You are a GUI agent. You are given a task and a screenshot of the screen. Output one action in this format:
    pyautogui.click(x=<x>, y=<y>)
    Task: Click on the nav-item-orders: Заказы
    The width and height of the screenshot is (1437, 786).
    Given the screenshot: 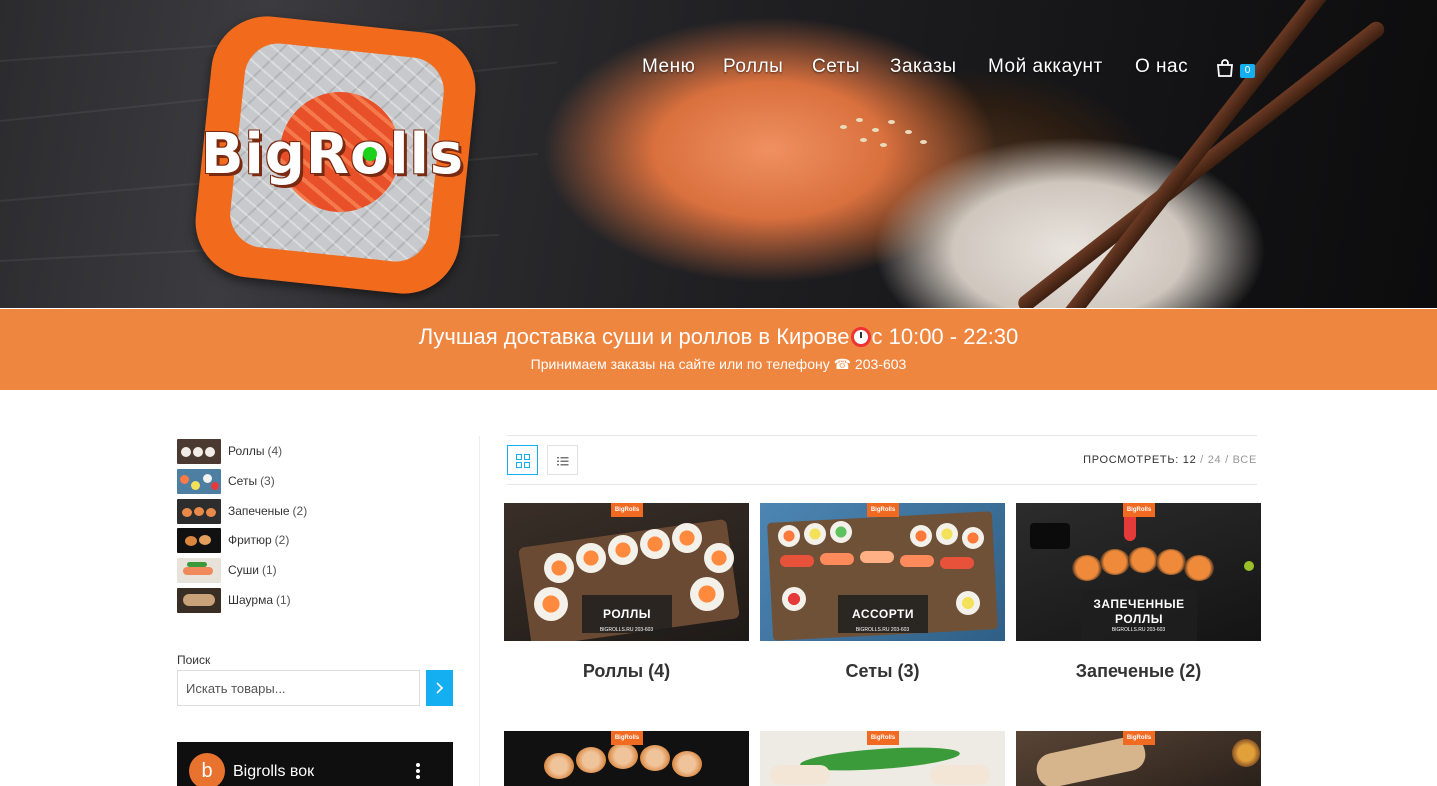 What is the action you would take?
    pyautogui.click(x=923, y=67)
    